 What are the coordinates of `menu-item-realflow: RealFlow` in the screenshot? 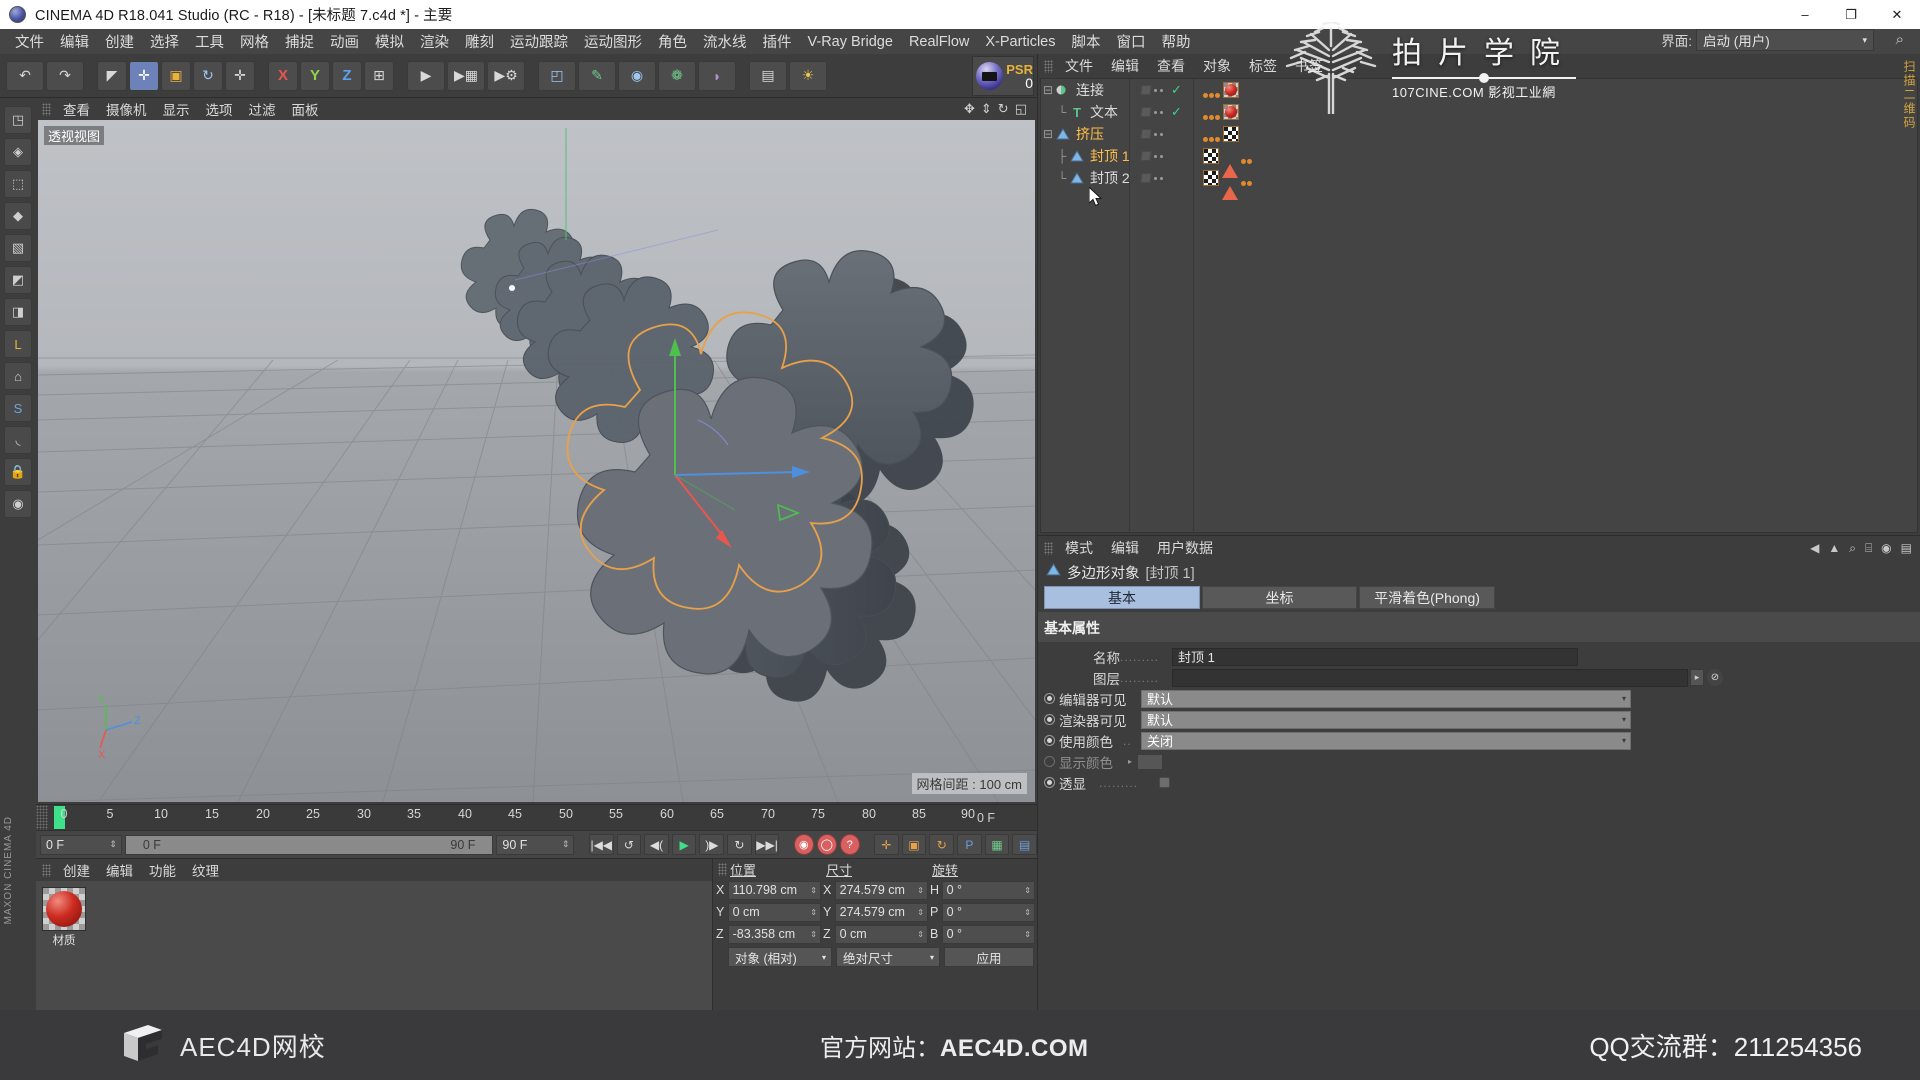 It's located at (939, 42).